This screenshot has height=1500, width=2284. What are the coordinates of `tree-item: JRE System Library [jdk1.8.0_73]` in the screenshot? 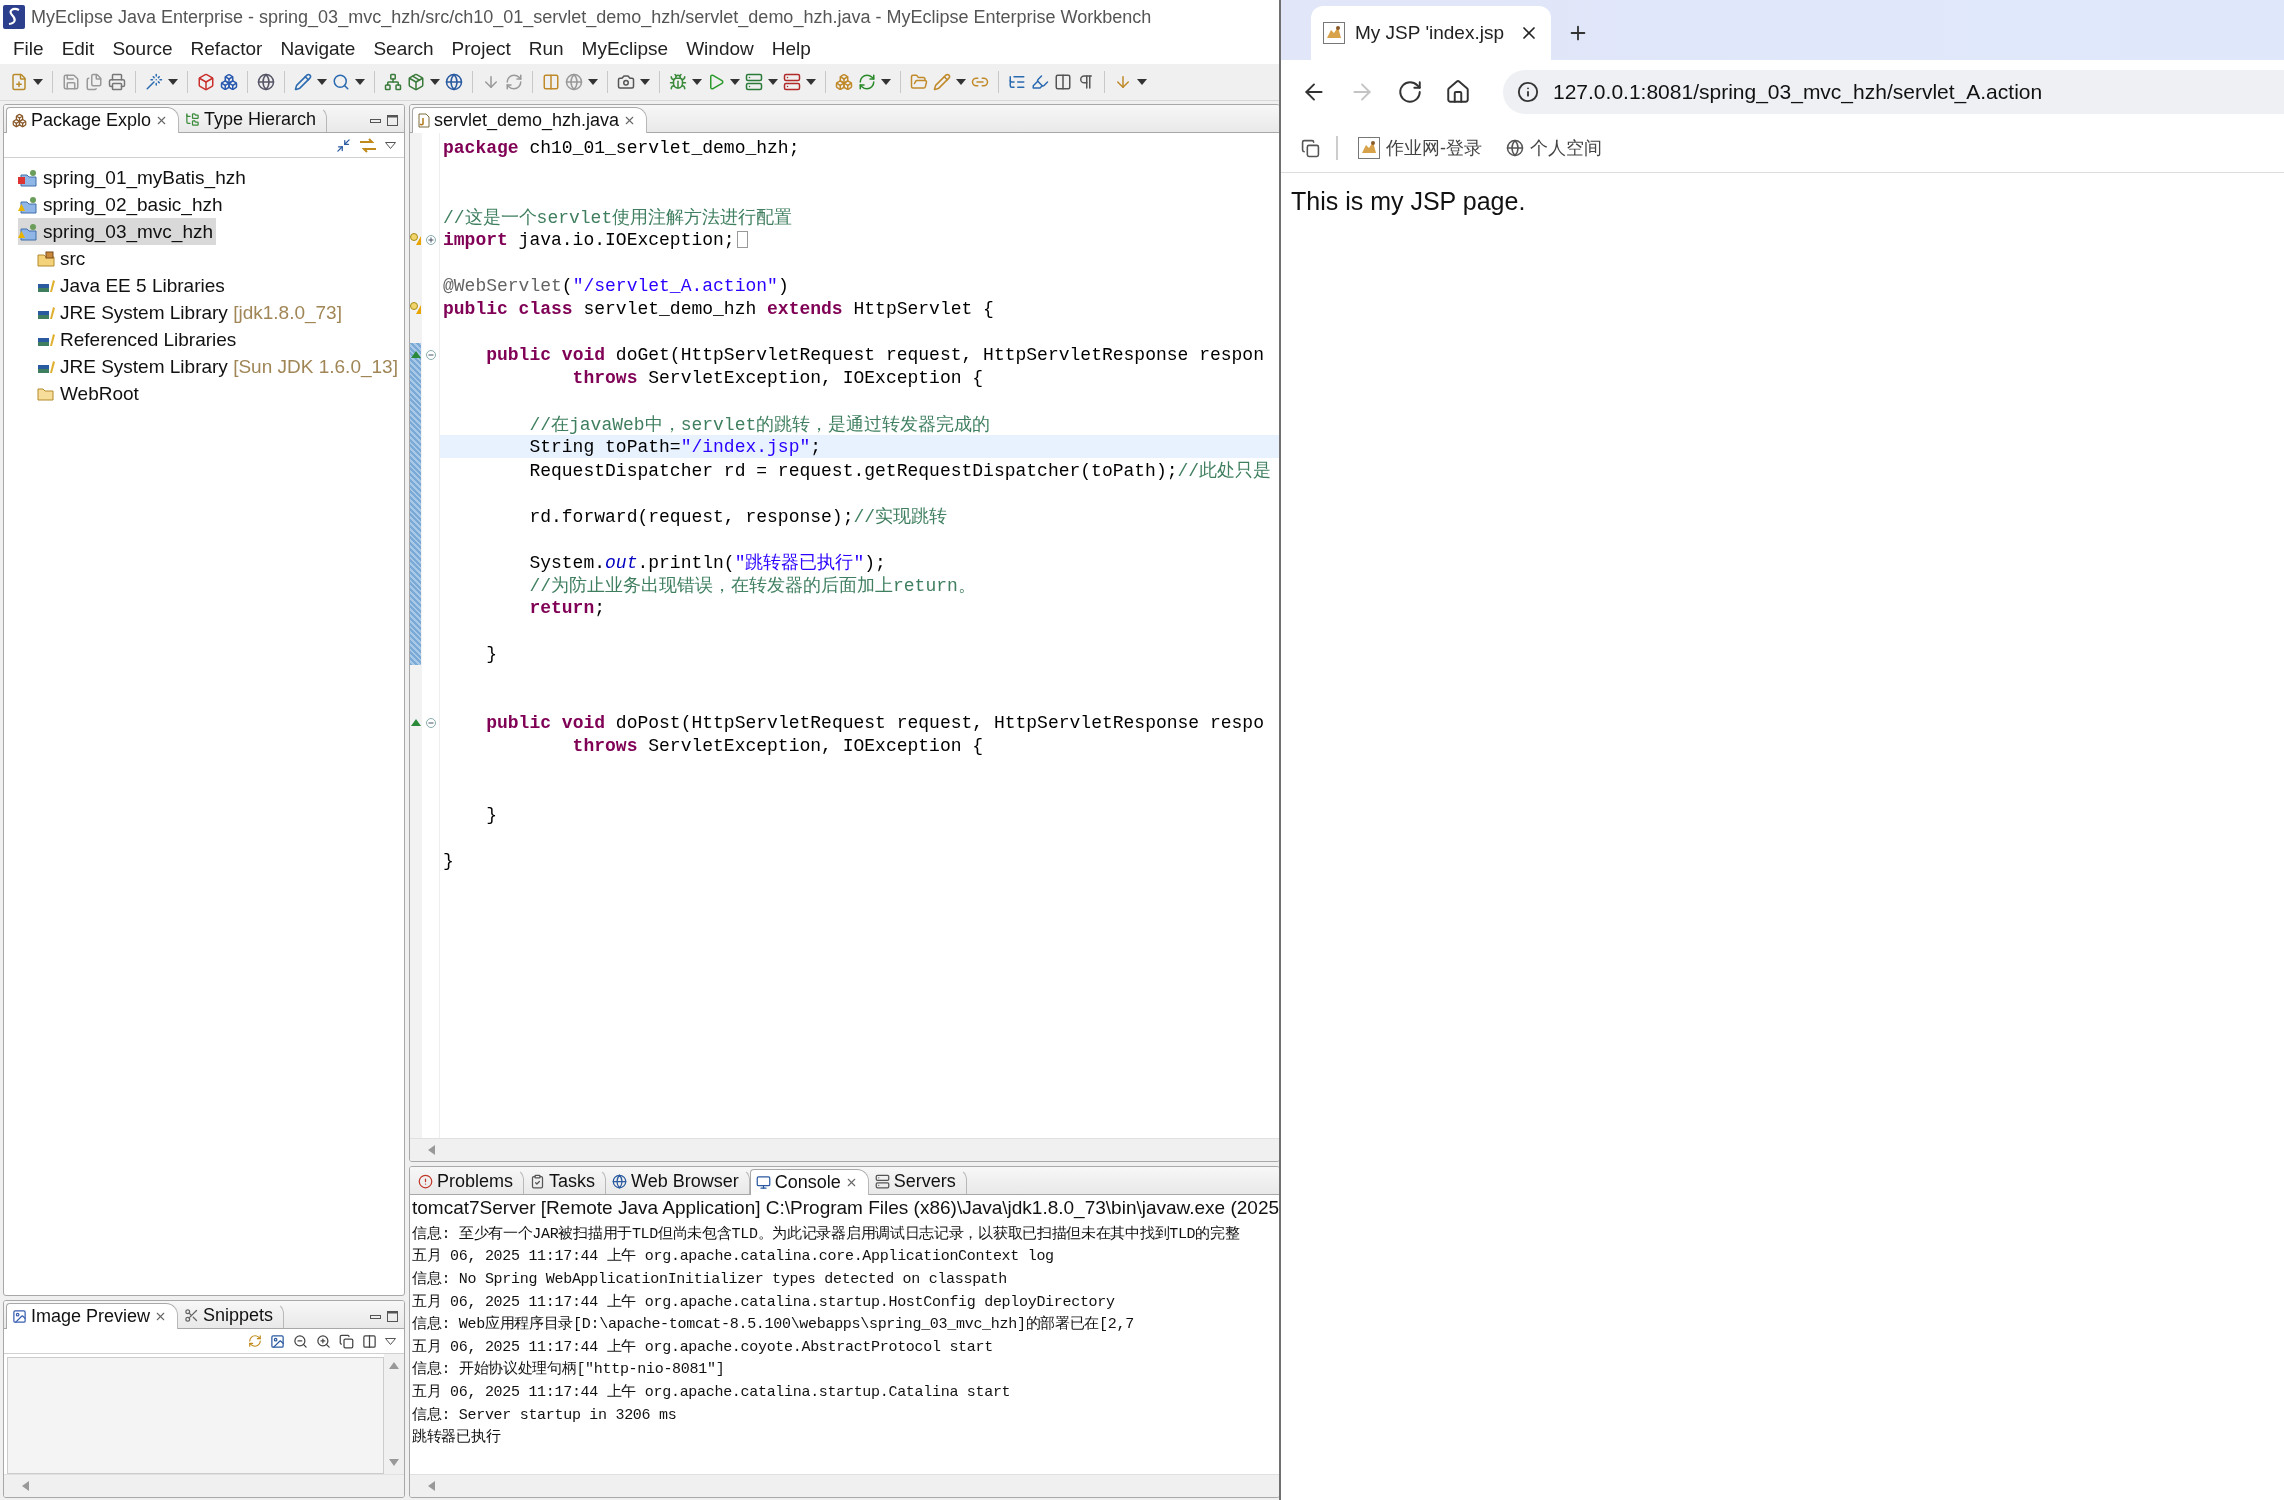 It's located at (191, 312).